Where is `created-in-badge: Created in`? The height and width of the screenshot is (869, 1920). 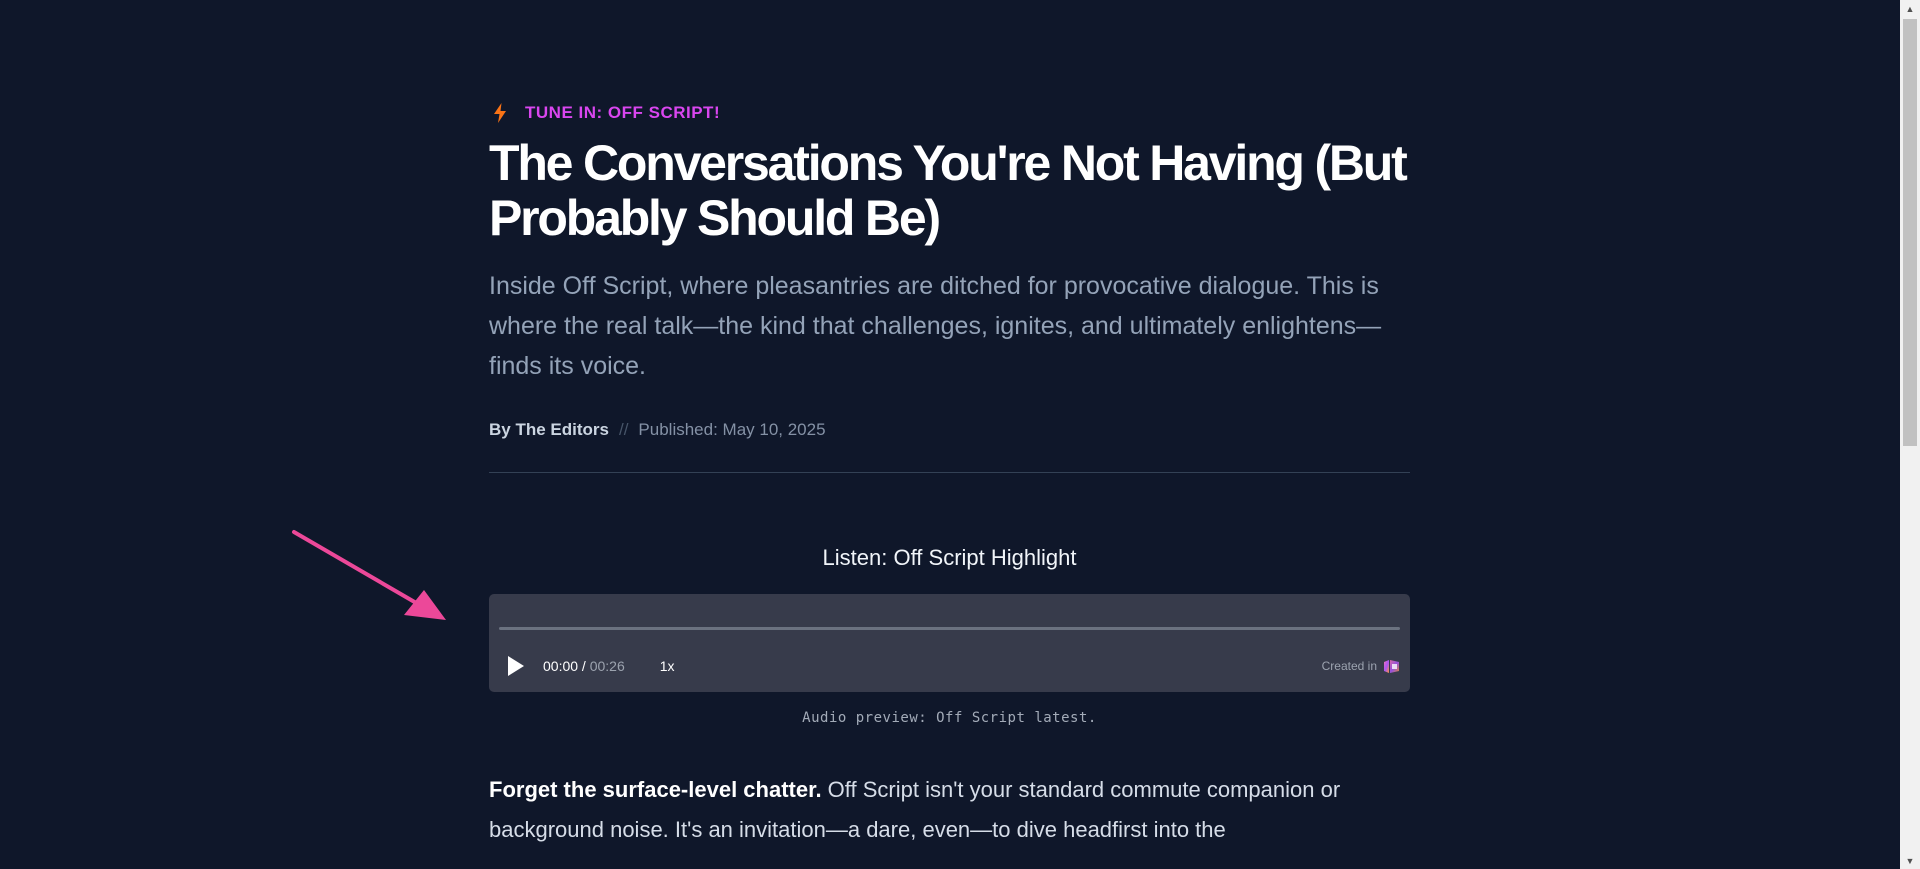 created-in-badge: Created in is located at coordinates (1361, 666).